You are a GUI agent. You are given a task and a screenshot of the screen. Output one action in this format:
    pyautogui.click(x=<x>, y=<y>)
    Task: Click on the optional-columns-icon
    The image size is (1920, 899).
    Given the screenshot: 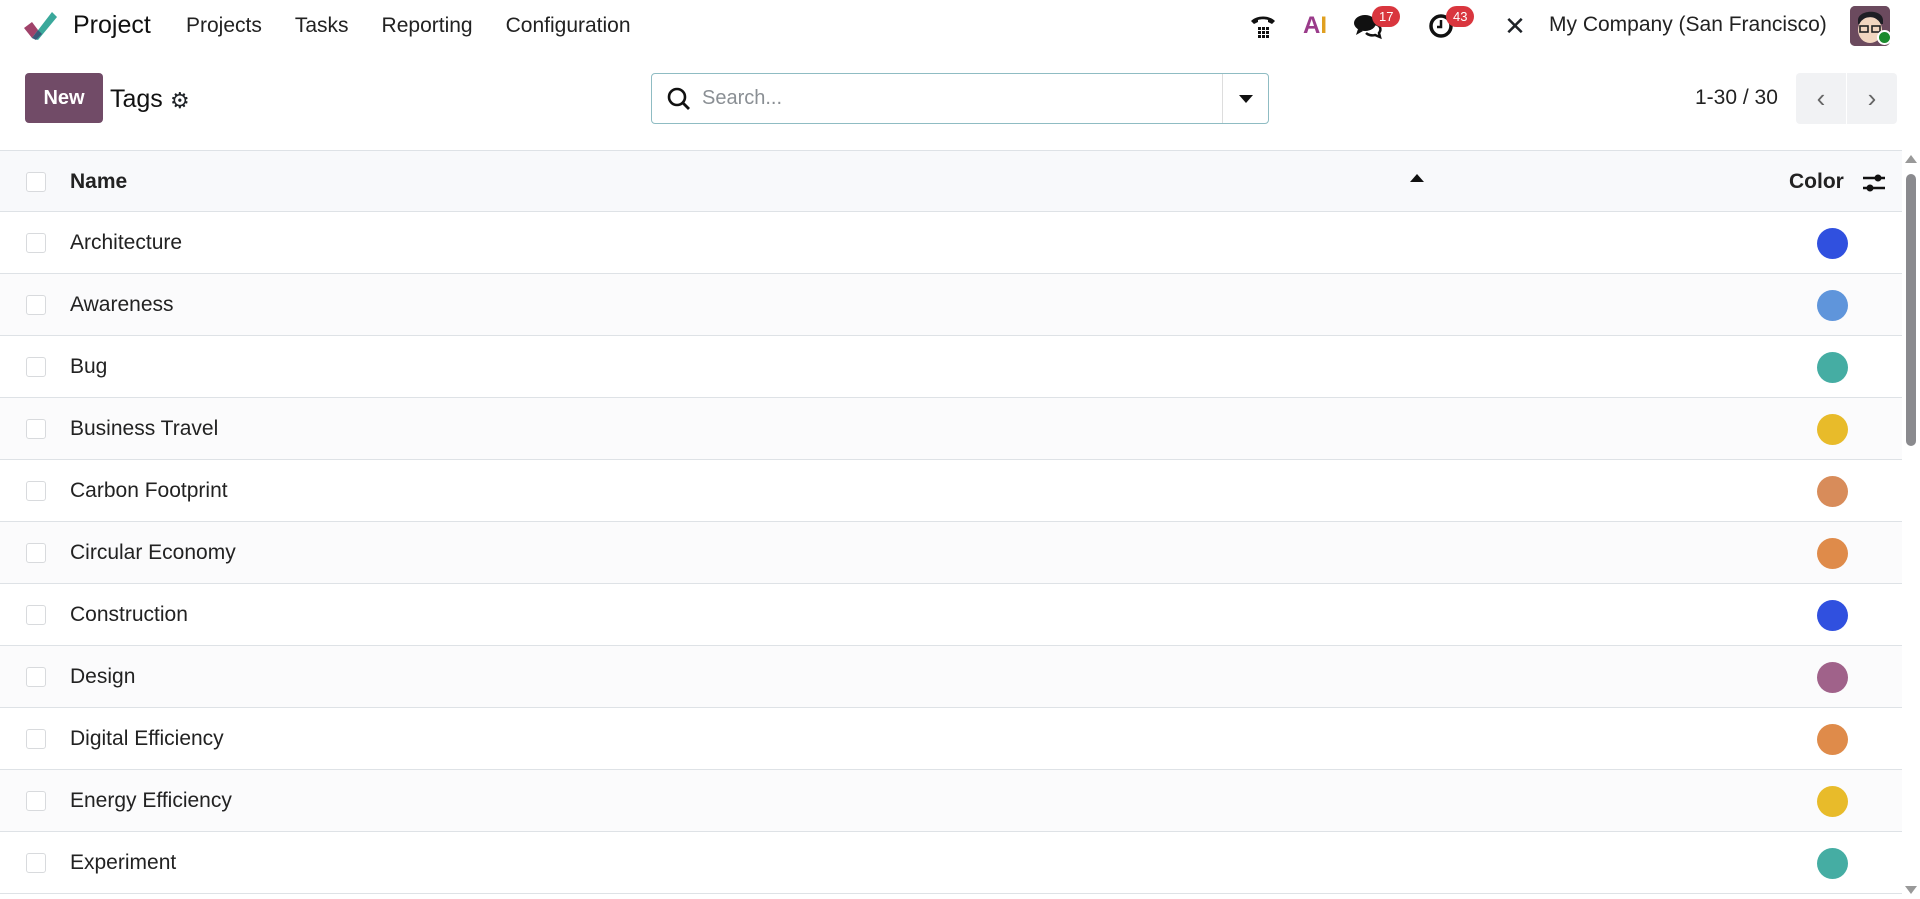 What is the action you would take?
    pyautogui.click(x=1874, y=183)
    